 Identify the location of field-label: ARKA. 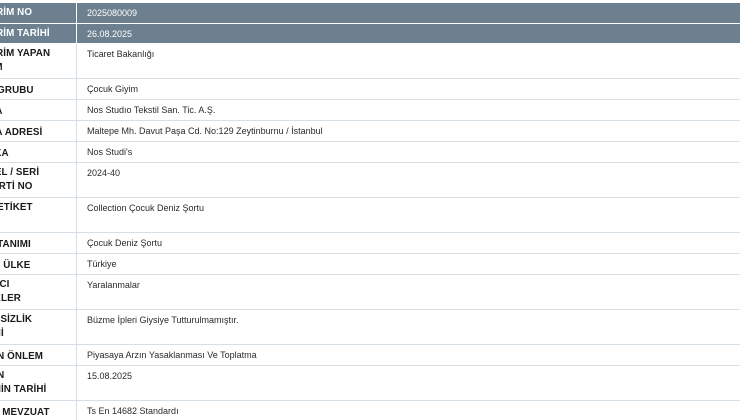
(4, 153).